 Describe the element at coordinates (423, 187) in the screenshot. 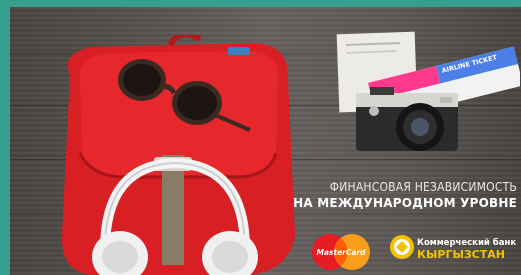

I see `tagline-line1: ФИНАНСОВАЯ НЕЗАВИСИМОСТЬ` at that location.